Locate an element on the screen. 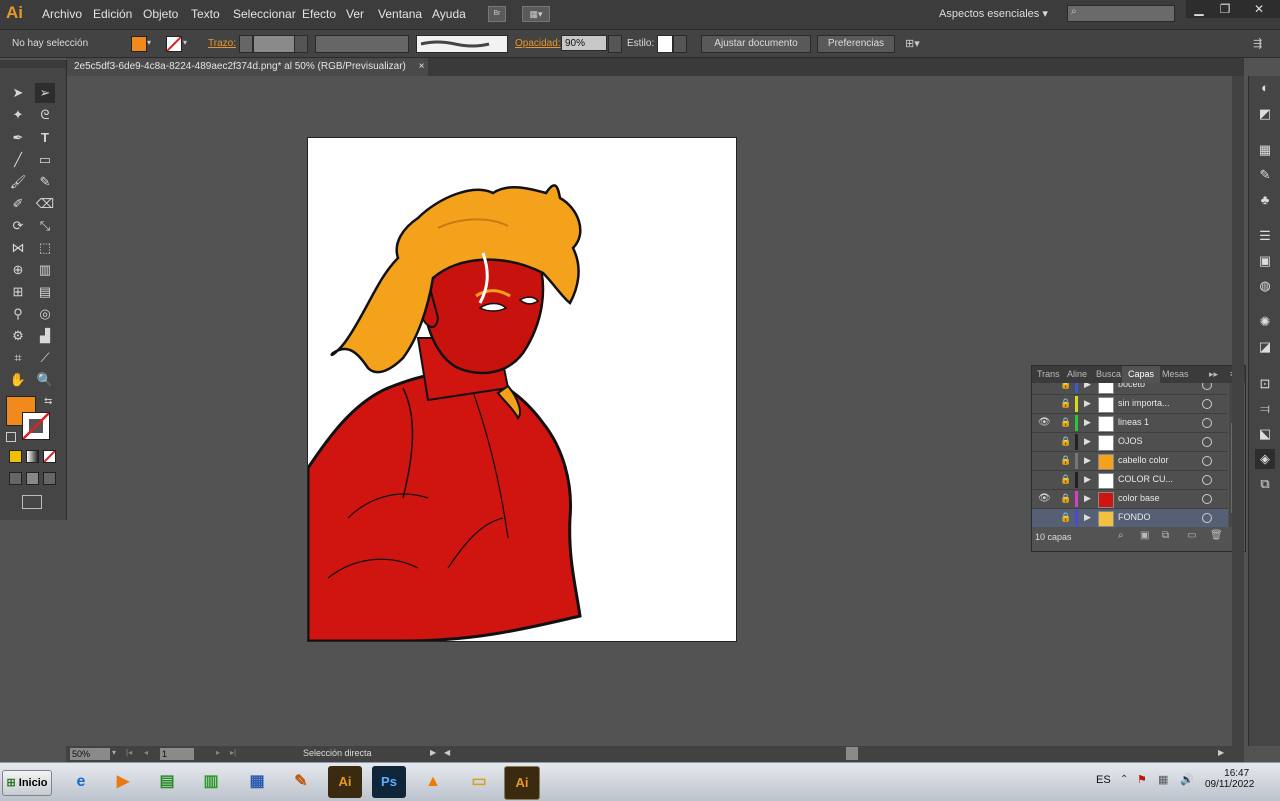  align-icon: ⫤ is located at coordinates (1265, 409).